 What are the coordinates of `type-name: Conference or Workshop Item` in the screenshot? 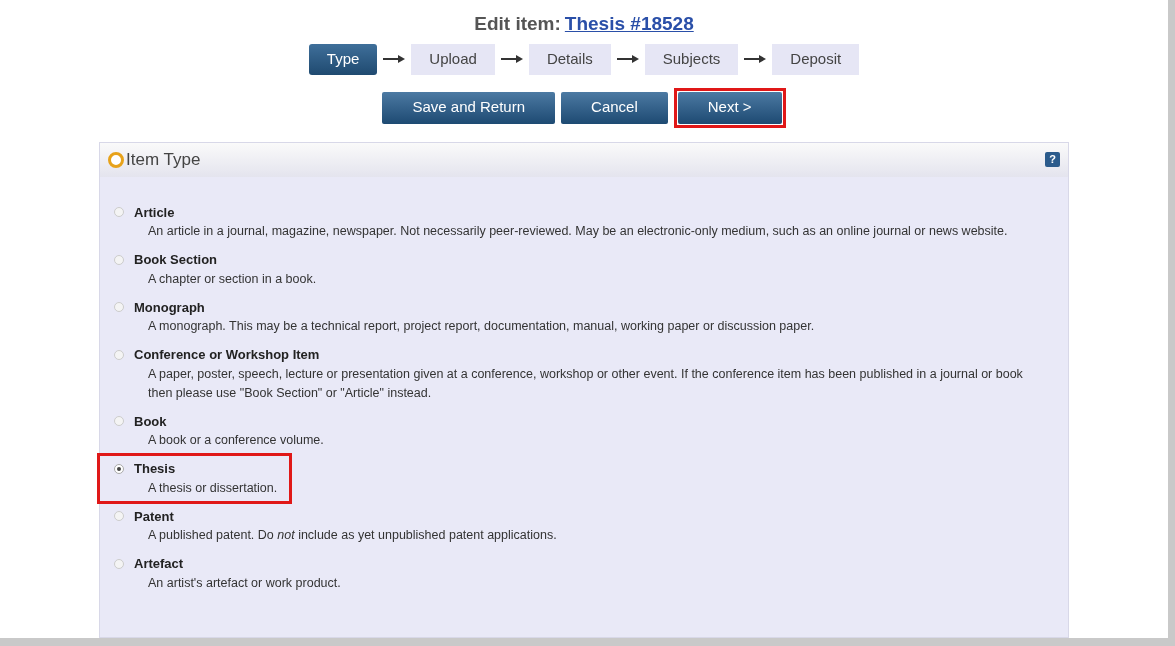 It's located at (227, 355).